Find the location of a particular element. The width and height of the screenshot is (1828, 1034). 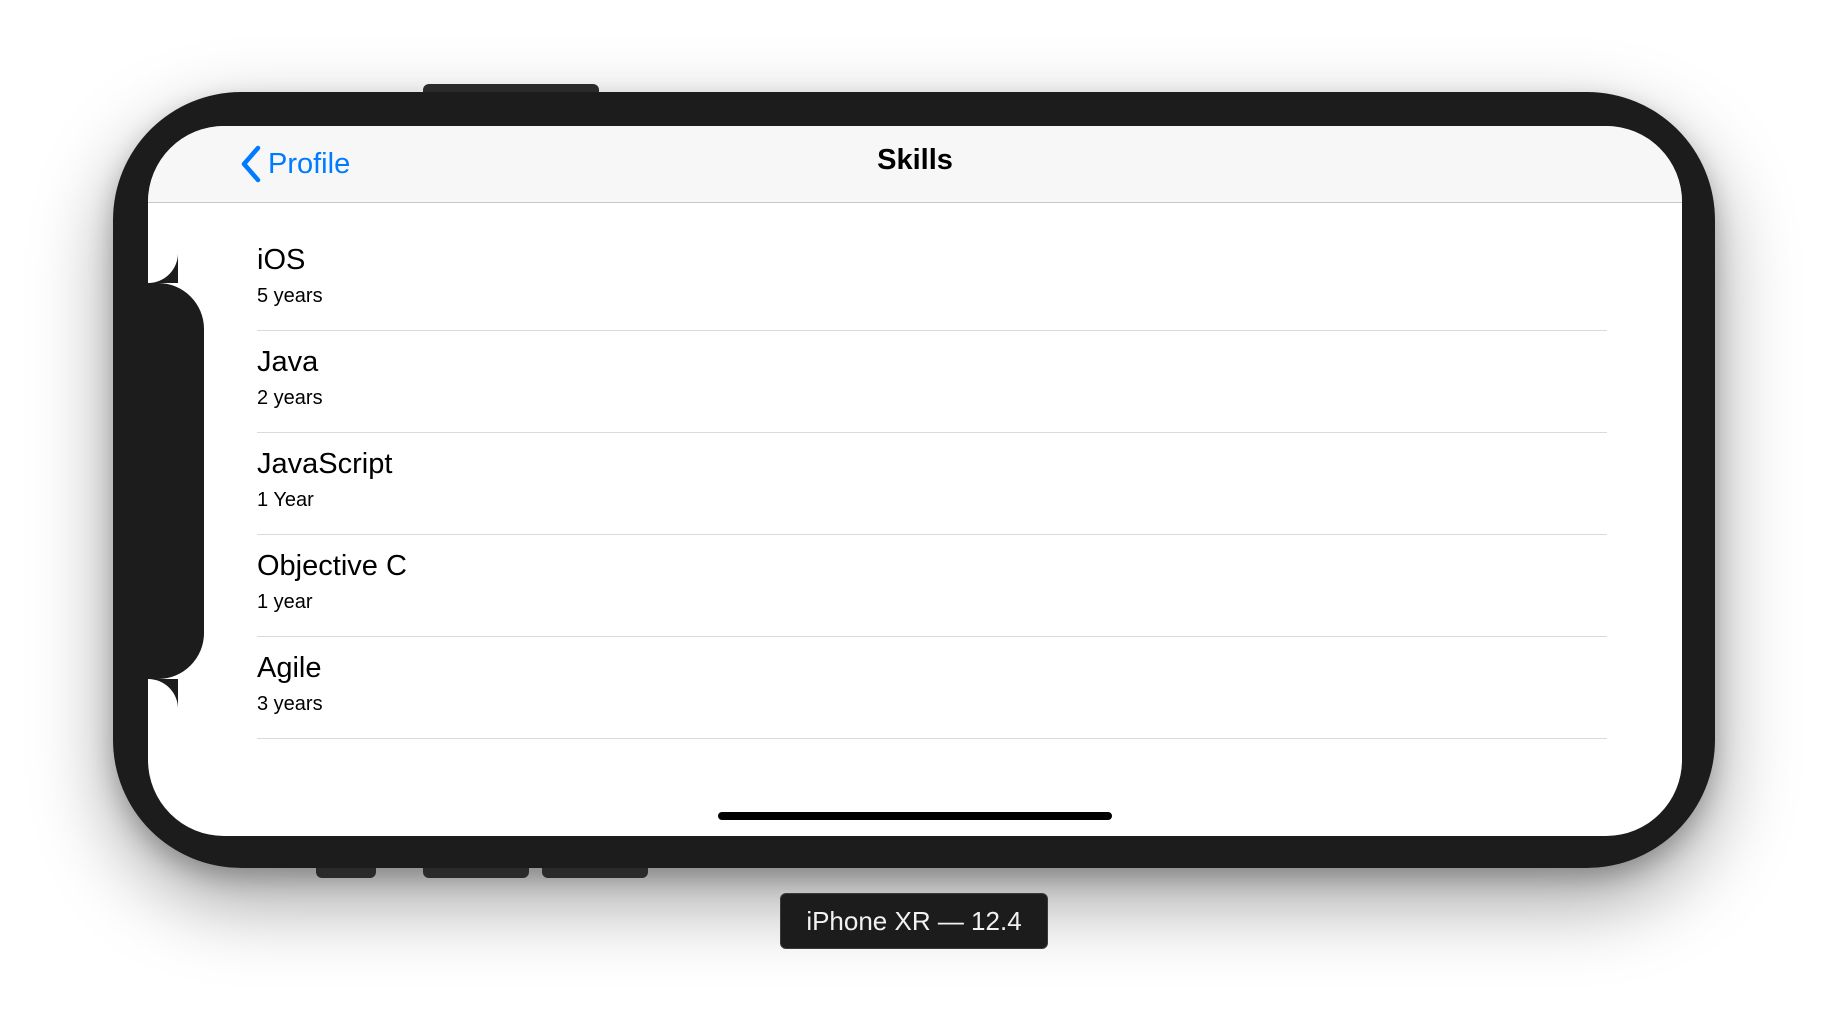

skill-duration: 3 years is located at coordinates (290, 704).